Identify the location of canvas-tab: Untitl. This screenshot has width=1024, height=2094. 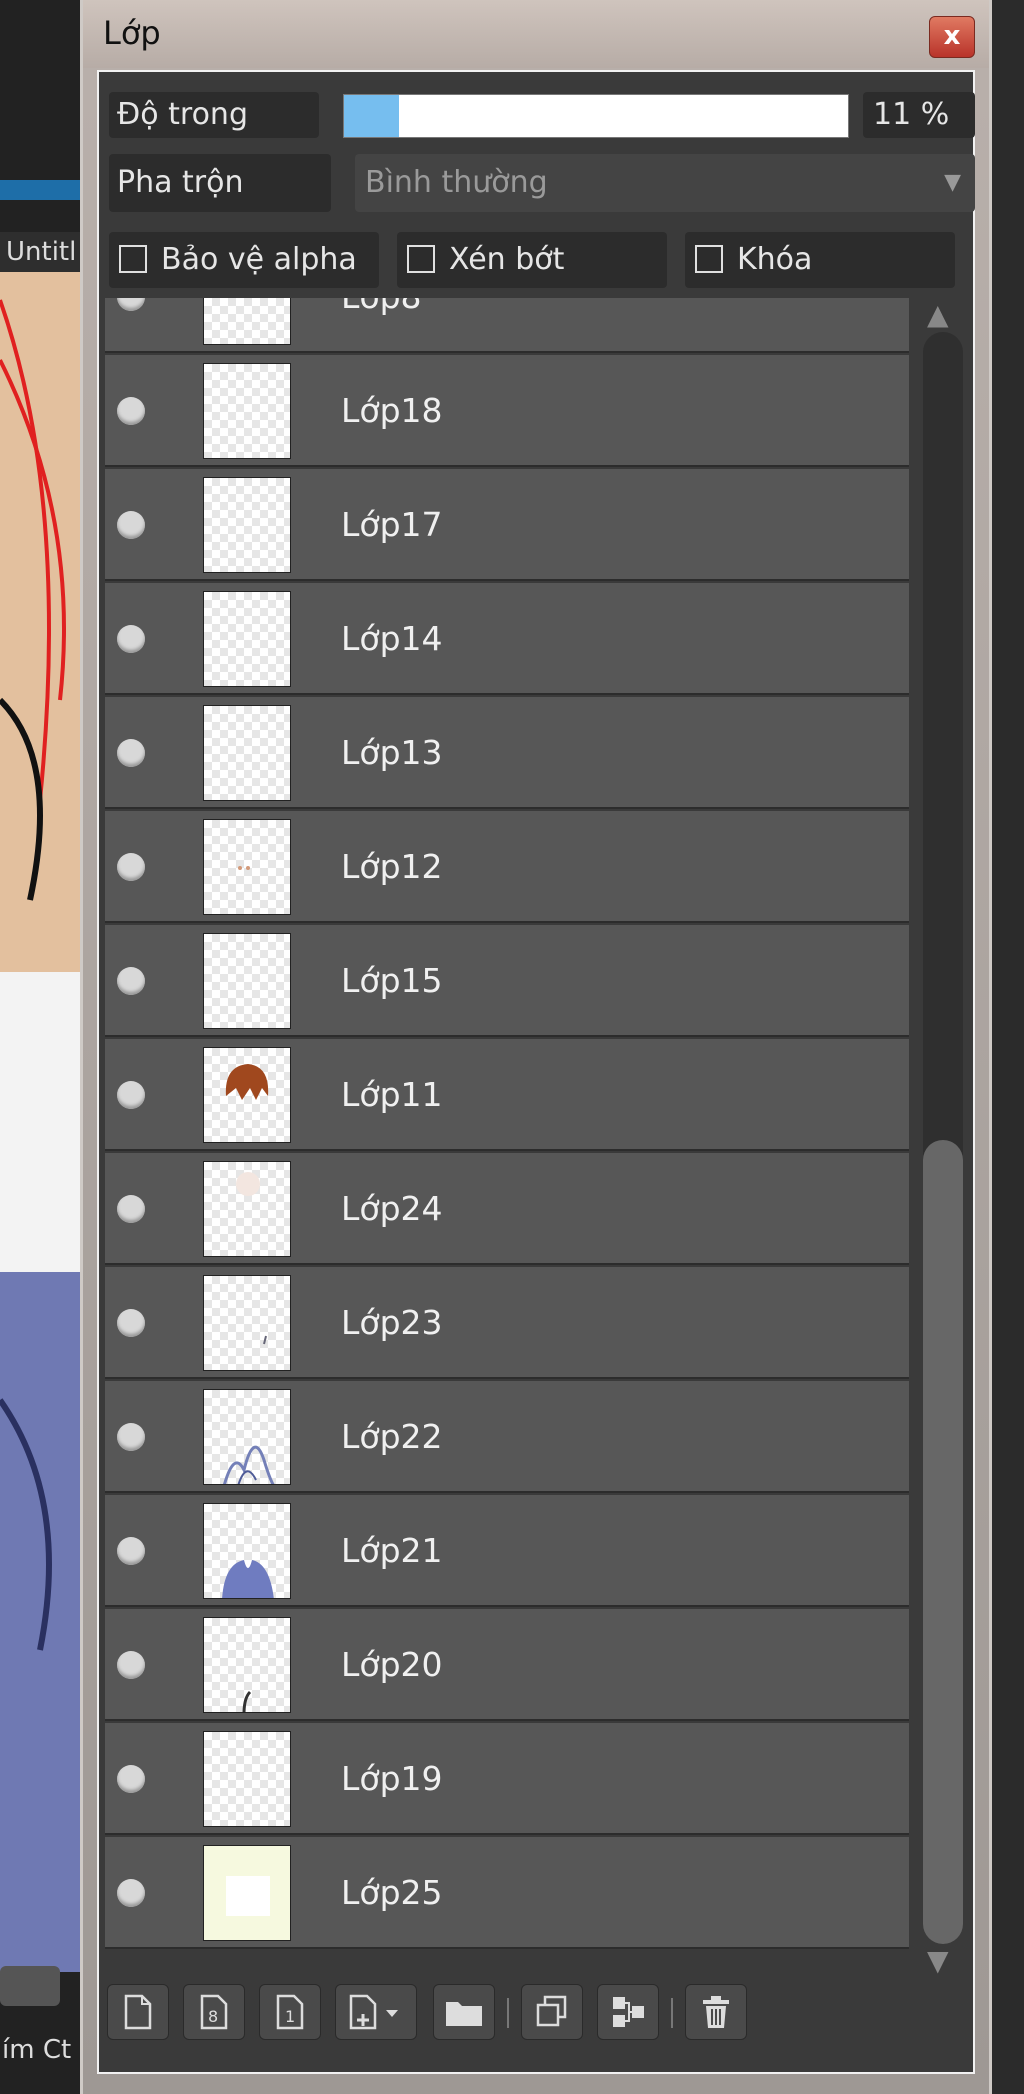
(42, 252).